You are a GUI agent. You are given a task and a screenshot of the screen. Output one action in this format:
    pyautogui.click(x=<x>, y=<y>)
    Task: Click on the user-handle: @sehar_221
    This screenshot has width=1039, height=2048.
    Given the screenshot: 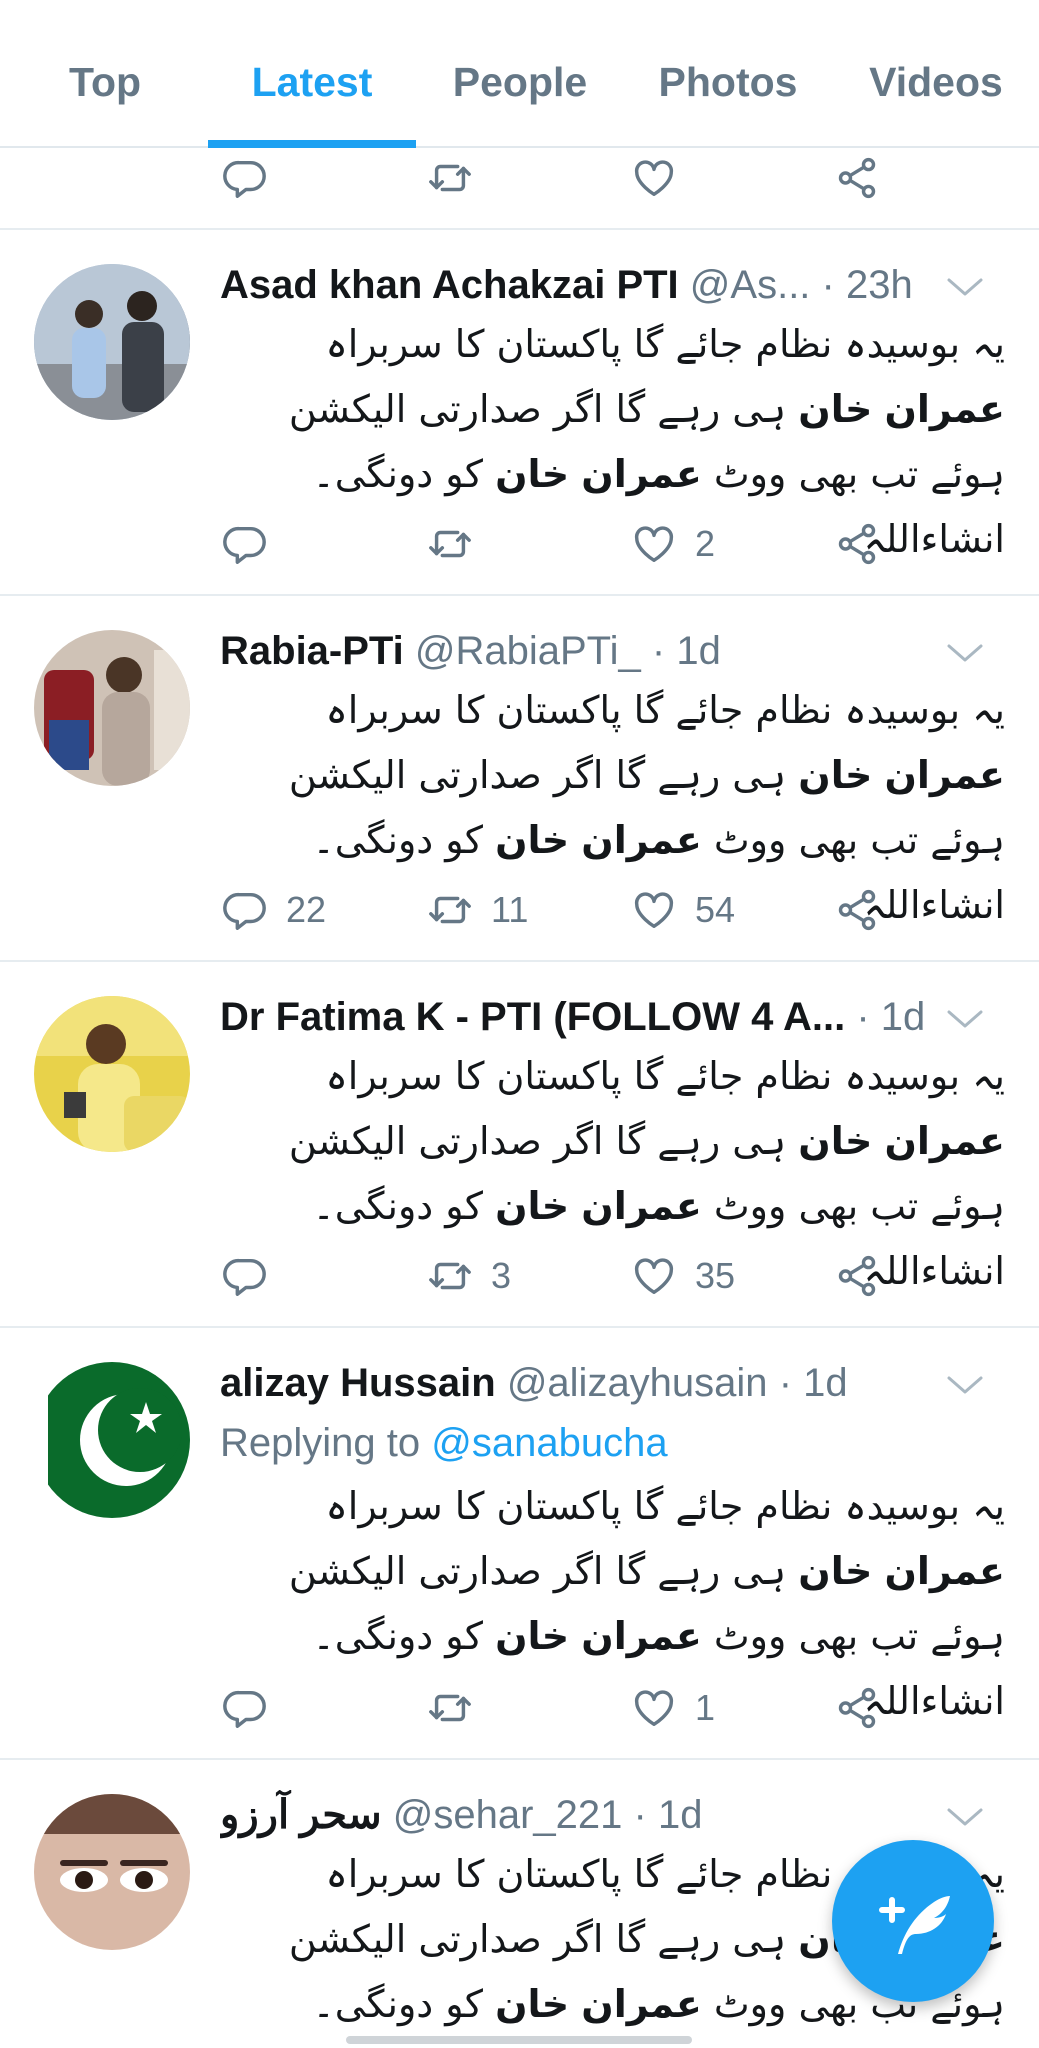 What is the action you would take?
    pyautogui.click(x=508, y=1815)
    